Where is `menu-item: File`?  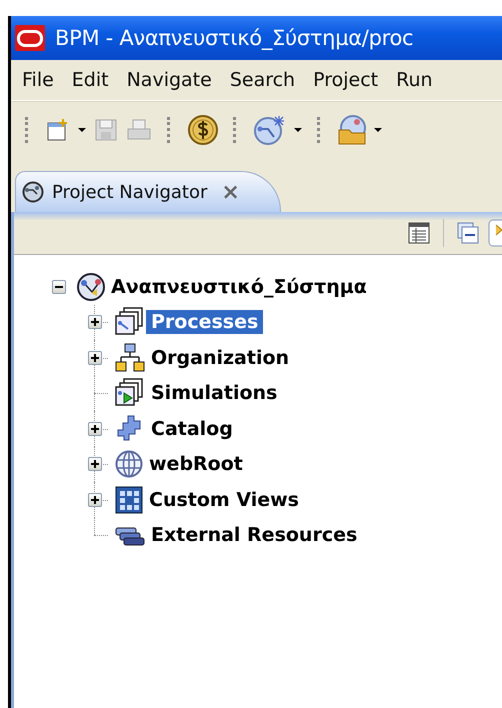
menu-item: File is located at coordinates (38, 80).